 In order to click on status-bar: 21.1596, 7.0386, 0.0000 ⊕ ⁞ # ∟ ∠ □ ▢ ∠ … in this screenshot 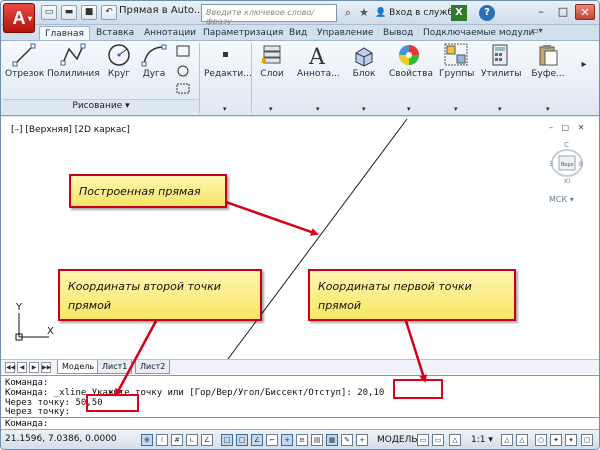, I will do `click(300, 439)`.